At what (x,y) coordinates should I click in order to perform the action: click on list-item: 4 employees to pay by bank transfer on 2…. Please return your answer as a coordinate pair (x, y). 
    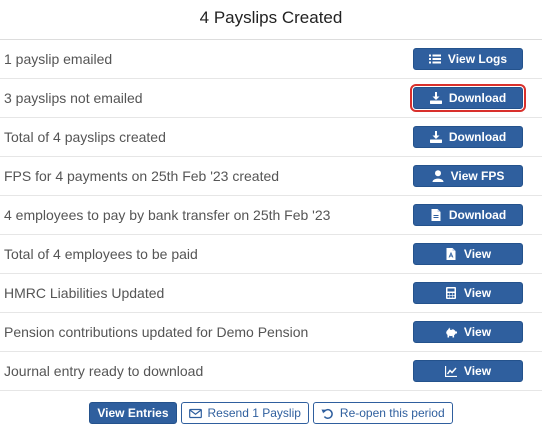
    Looking at the image, I should click on (271, 215).